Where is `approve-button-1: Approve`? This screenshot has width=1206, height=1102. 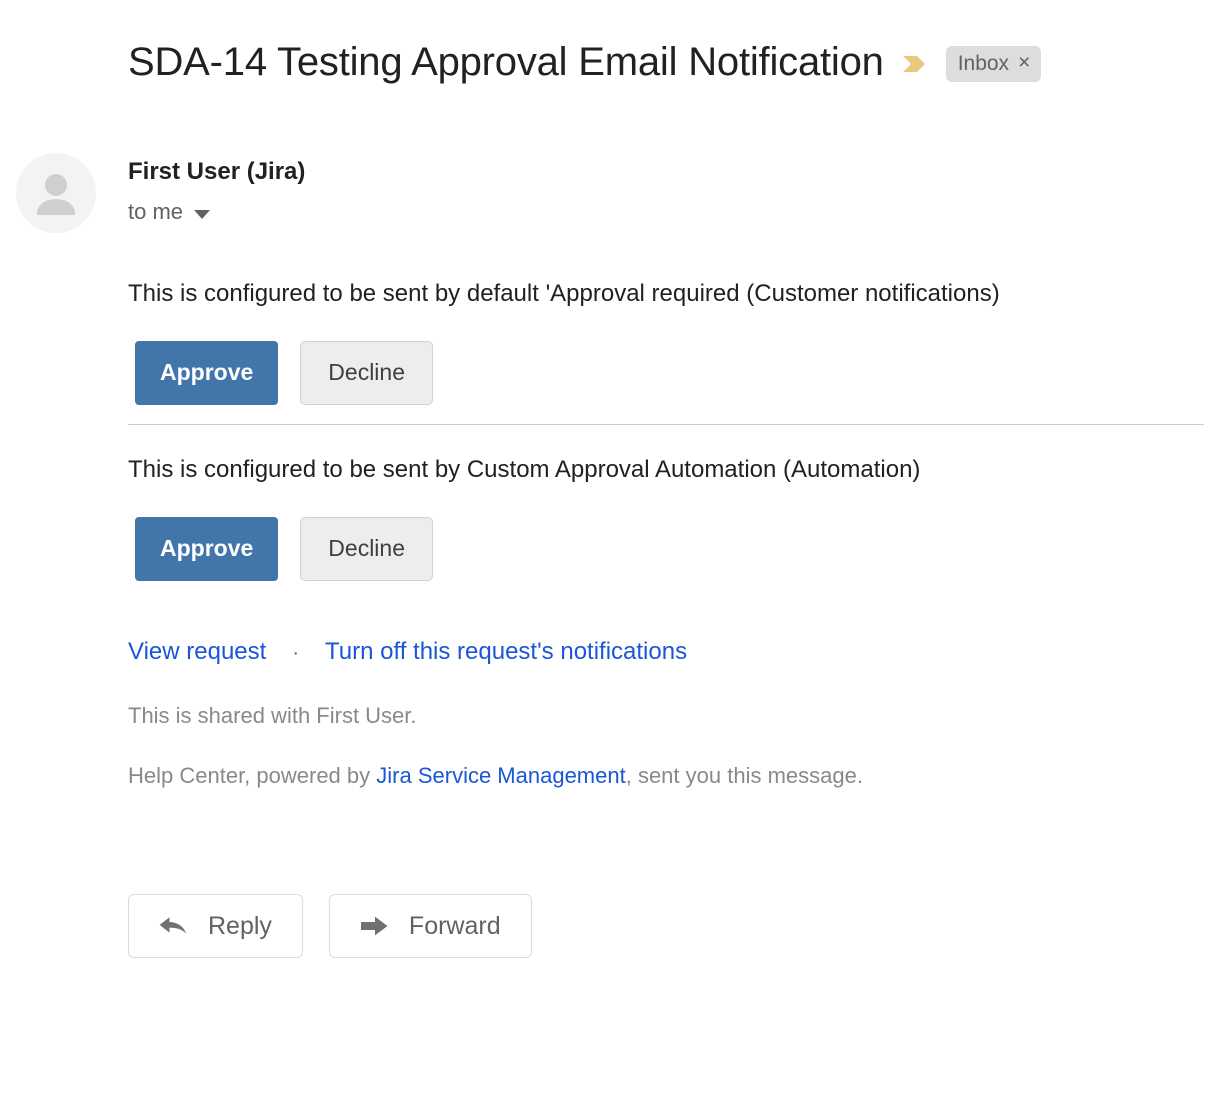 approve-button-1: Approve is located at coordinates (207, 373).